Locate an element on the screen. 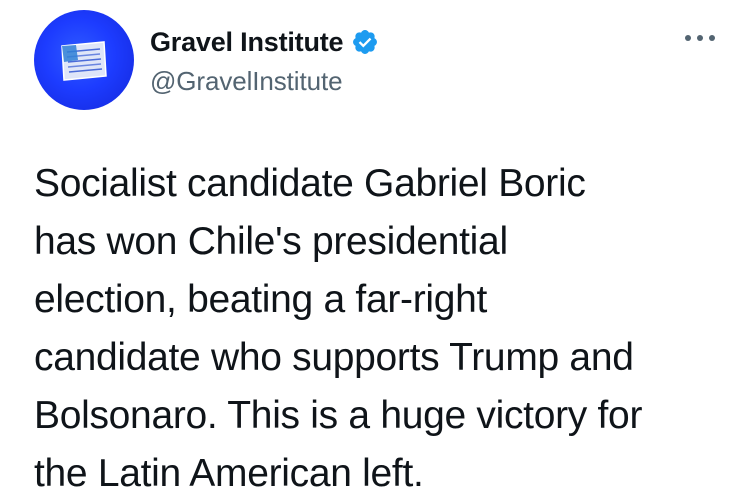 This screenshot has height=493, width=750. gravel-institute-logo-icon is located at coordinates (84, 61).